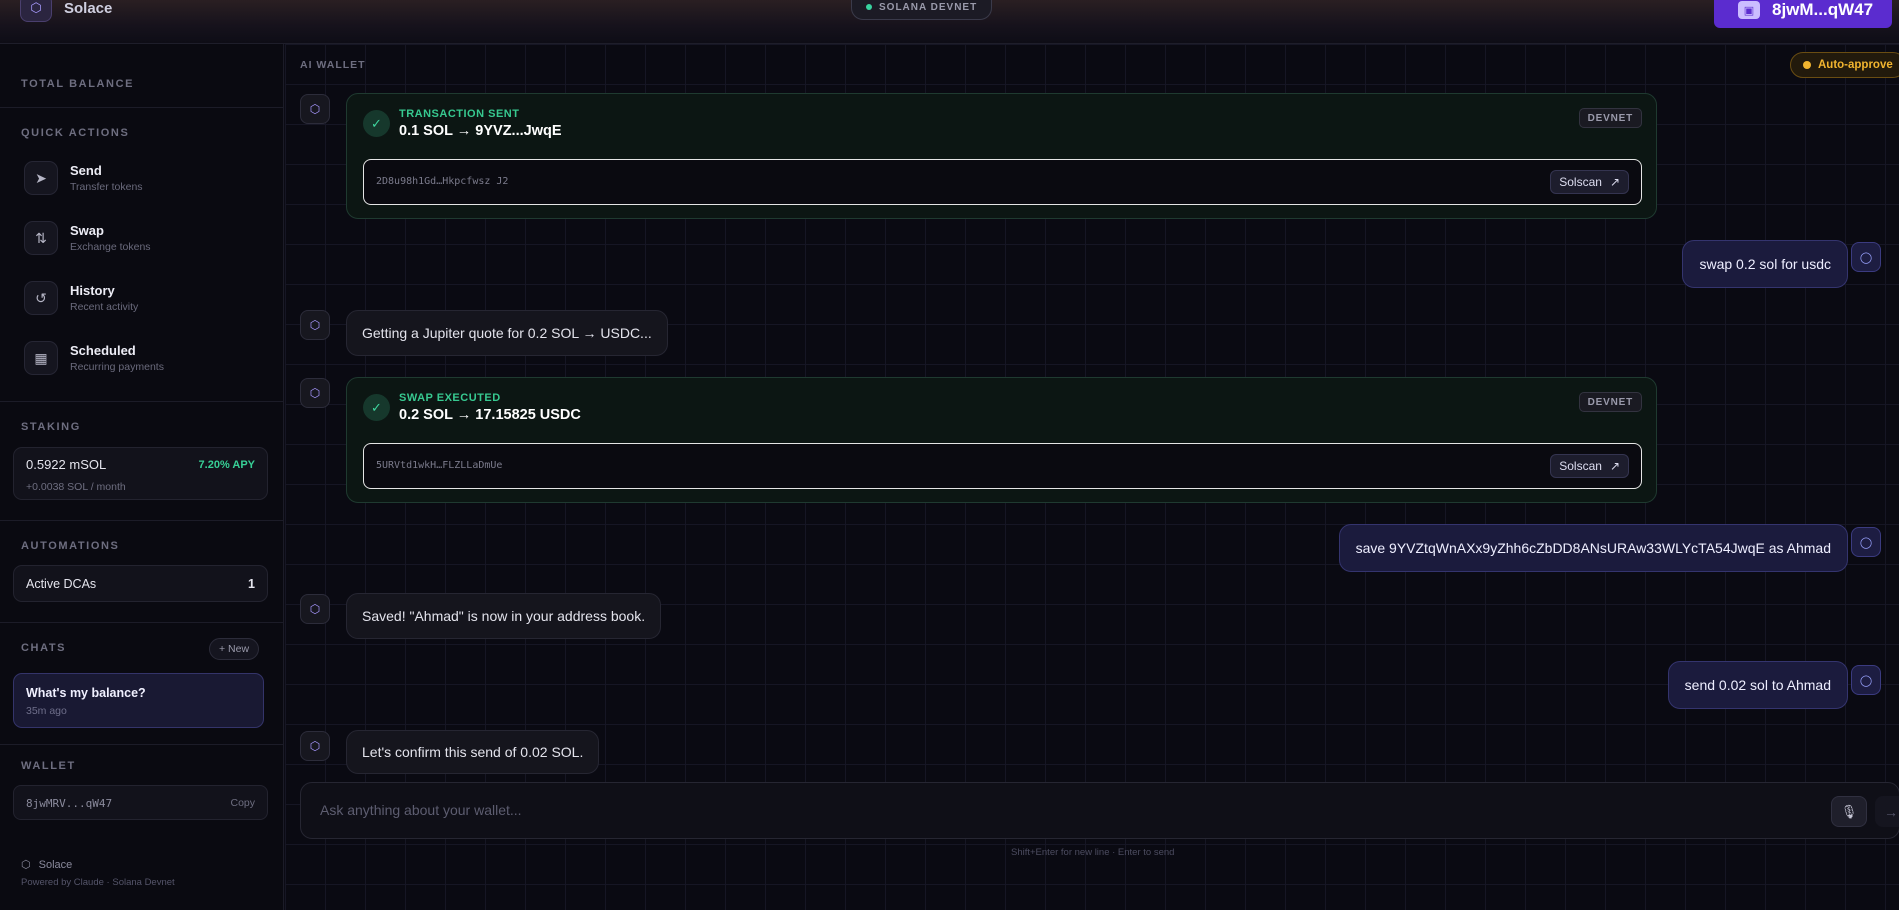 This screenshot has height=910, width=1899. What do you see at coordinates (104, 307) in the screenshot?
I see `quick-action-sub: Recent activity` at bounding box center [104, 307].